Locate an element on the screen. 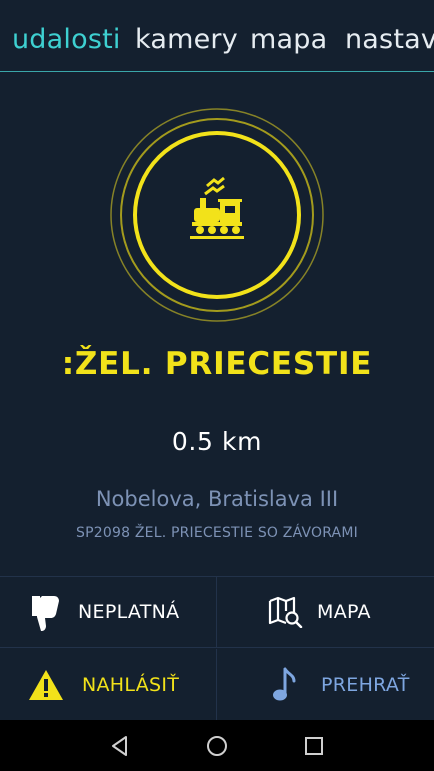 This screenshot has height=771, width=434. tab-bar: udalosti kamery mapa nastav is located at coordinates (217, 36).